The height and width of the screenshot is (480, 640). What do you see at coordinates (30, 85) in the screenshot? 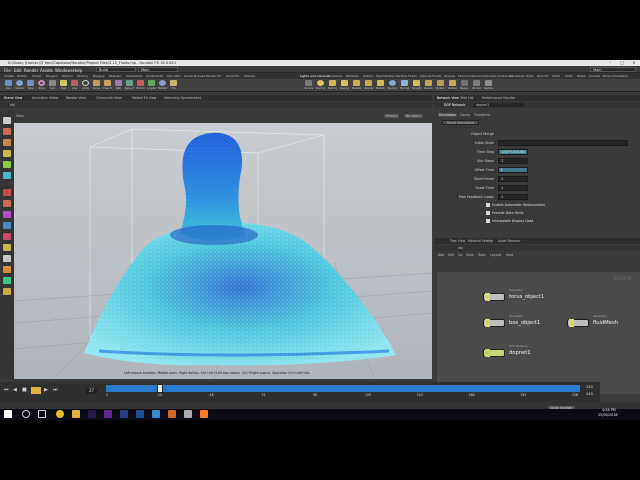
I see `tube-tool: Tube` at bounding box center [30, 85].